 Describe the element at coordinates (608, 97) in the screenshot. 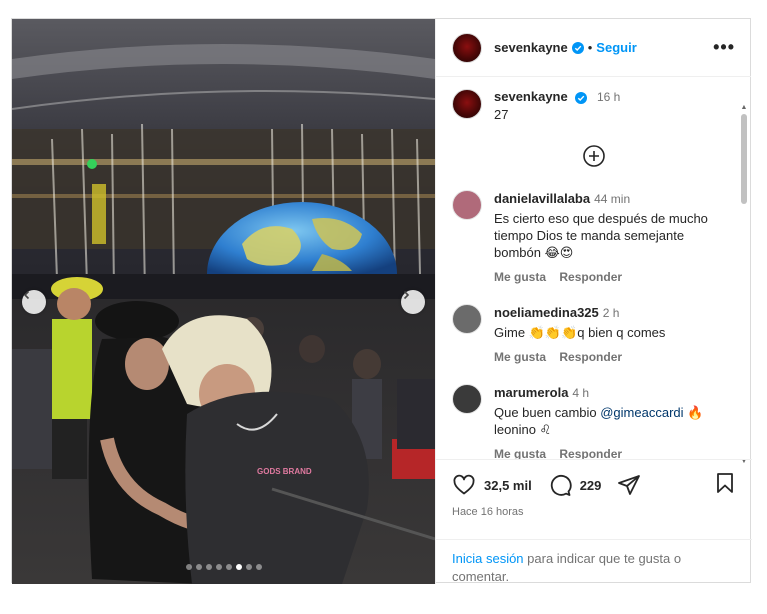

I see `caption-time: 16 h` at that location.